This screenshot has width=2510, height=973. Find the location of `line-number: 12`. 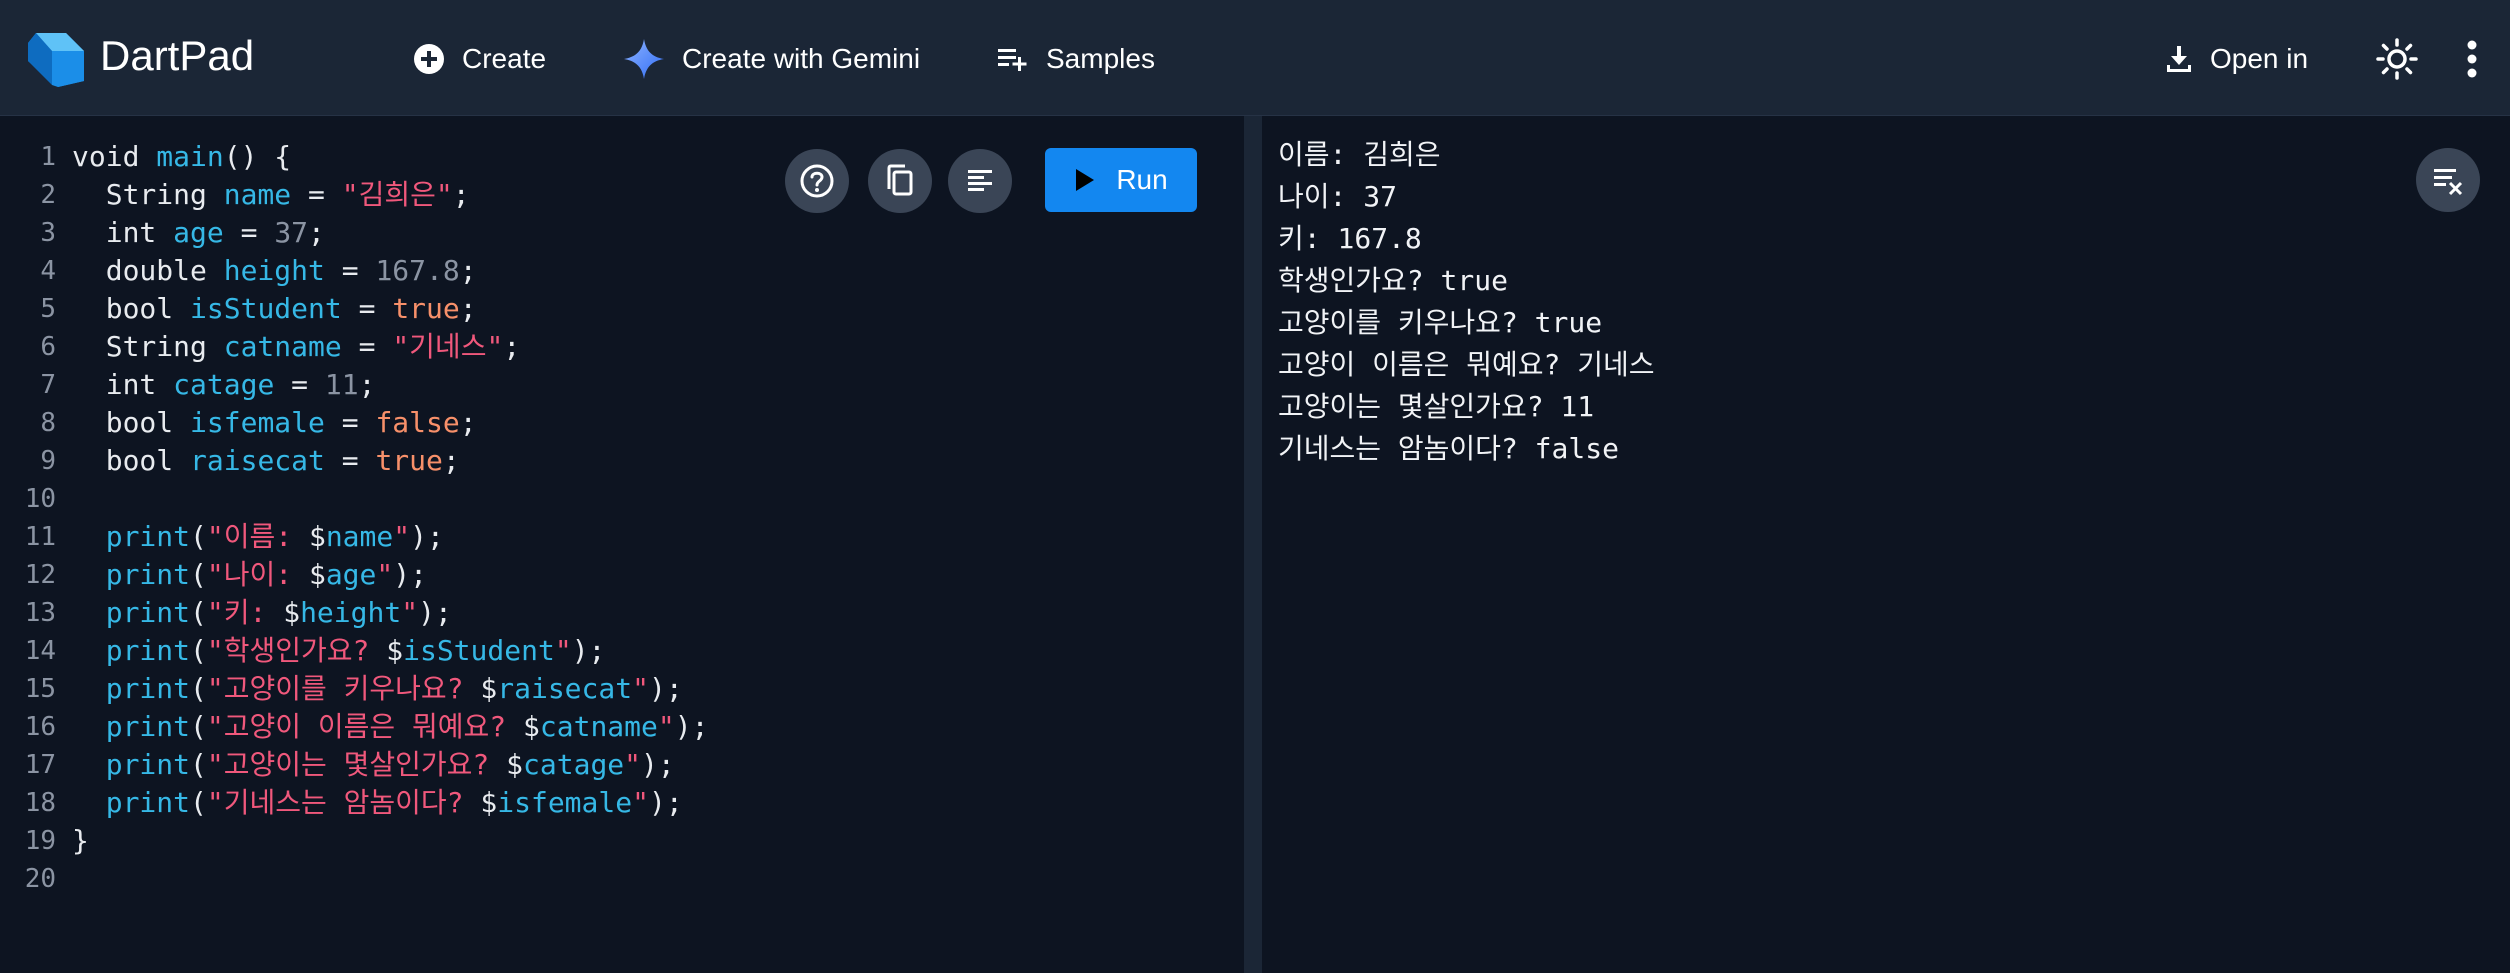

line-number: 12 is located at coordinates (40, 575).